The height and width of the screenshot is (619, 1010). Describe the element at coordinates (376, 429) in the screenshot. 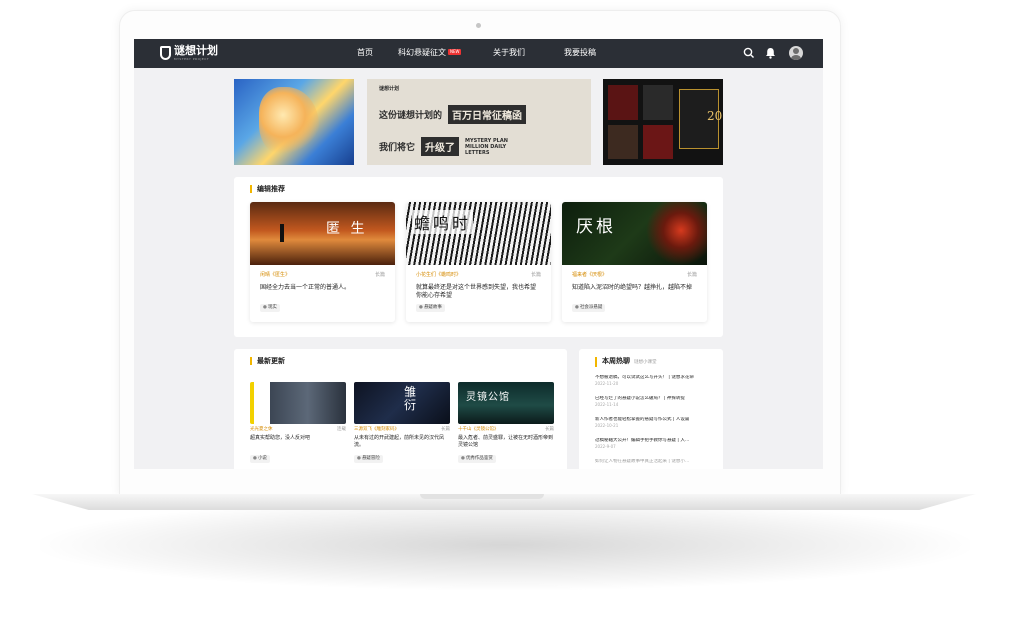

I see `card-author-book: 三源双飞《雕刻家码》` at that location.